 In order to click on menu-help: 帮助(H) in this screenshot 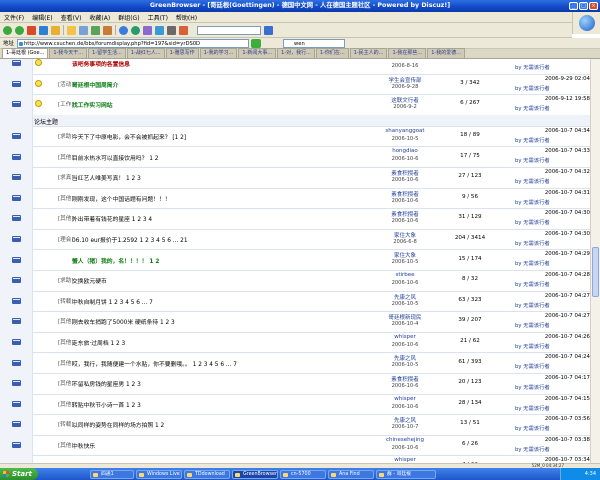, I will do `click(186, 17)`.